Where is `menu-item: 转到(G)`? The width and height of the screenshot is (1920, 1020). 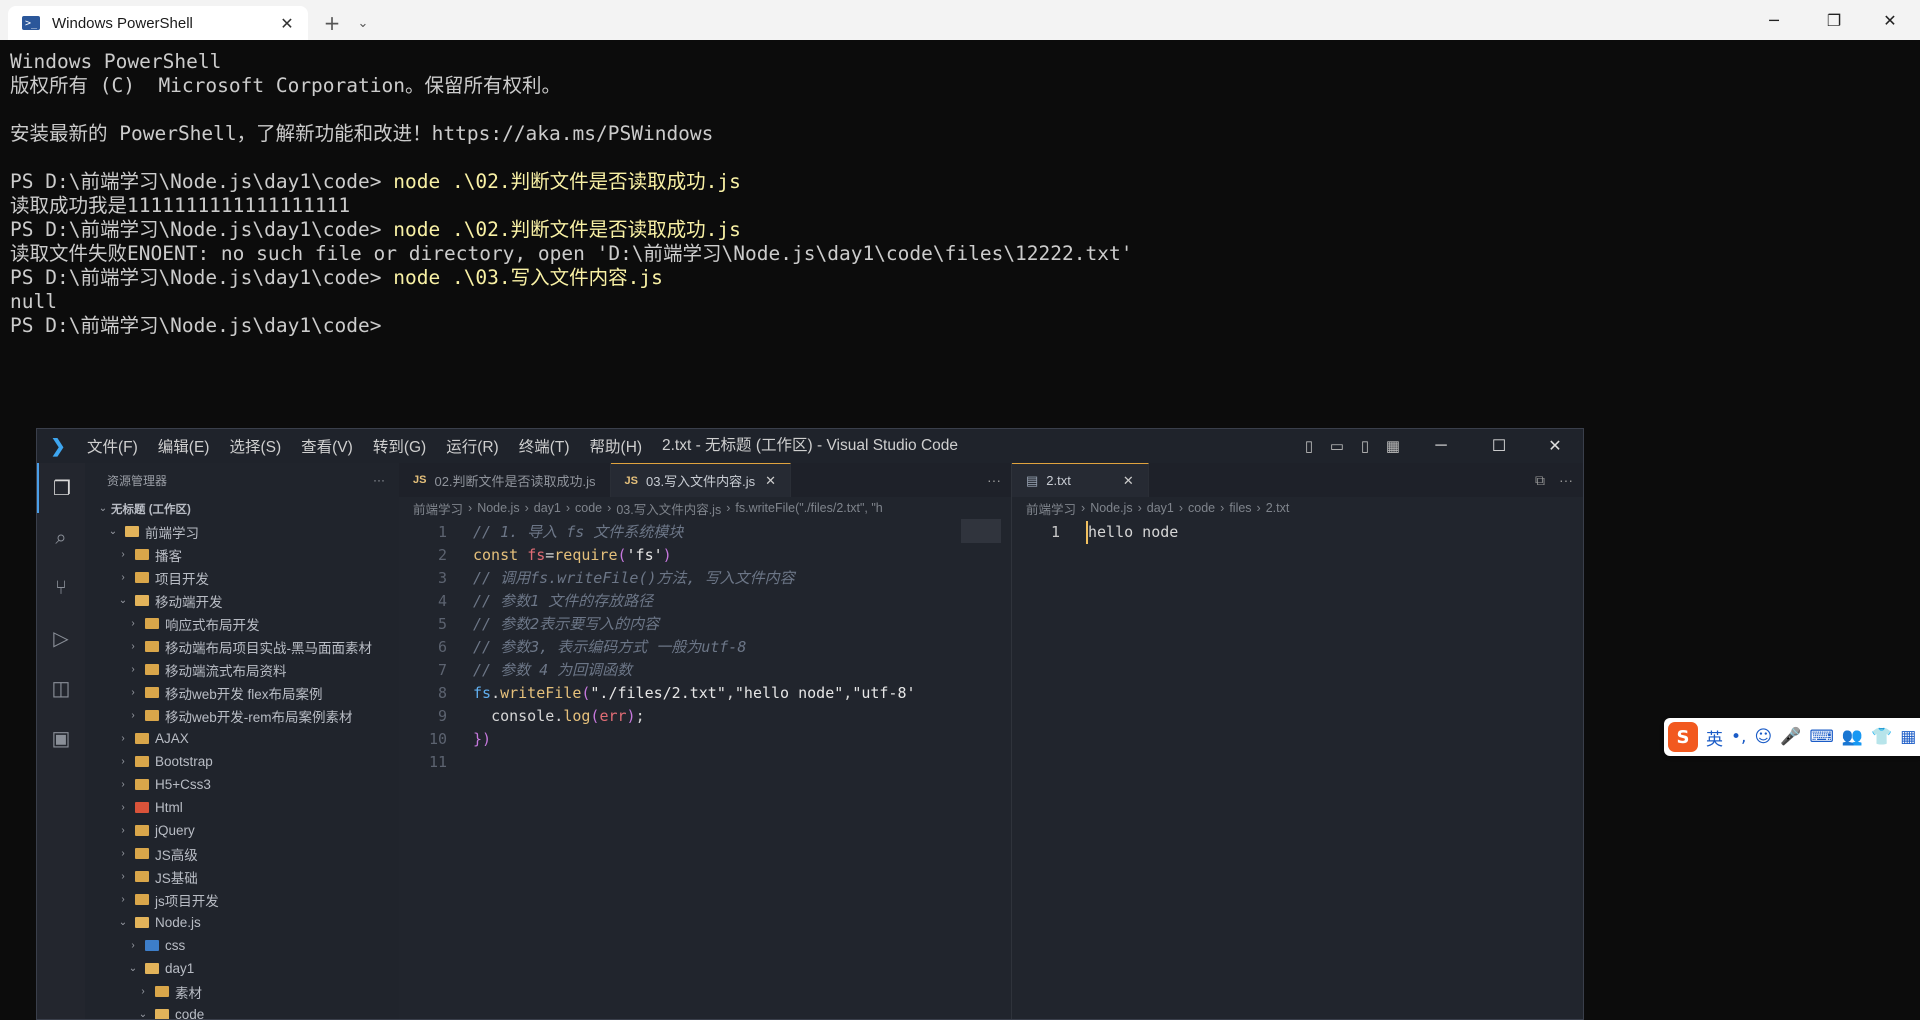 menu-item: 转到(G) is located at coordinates (399, 446).